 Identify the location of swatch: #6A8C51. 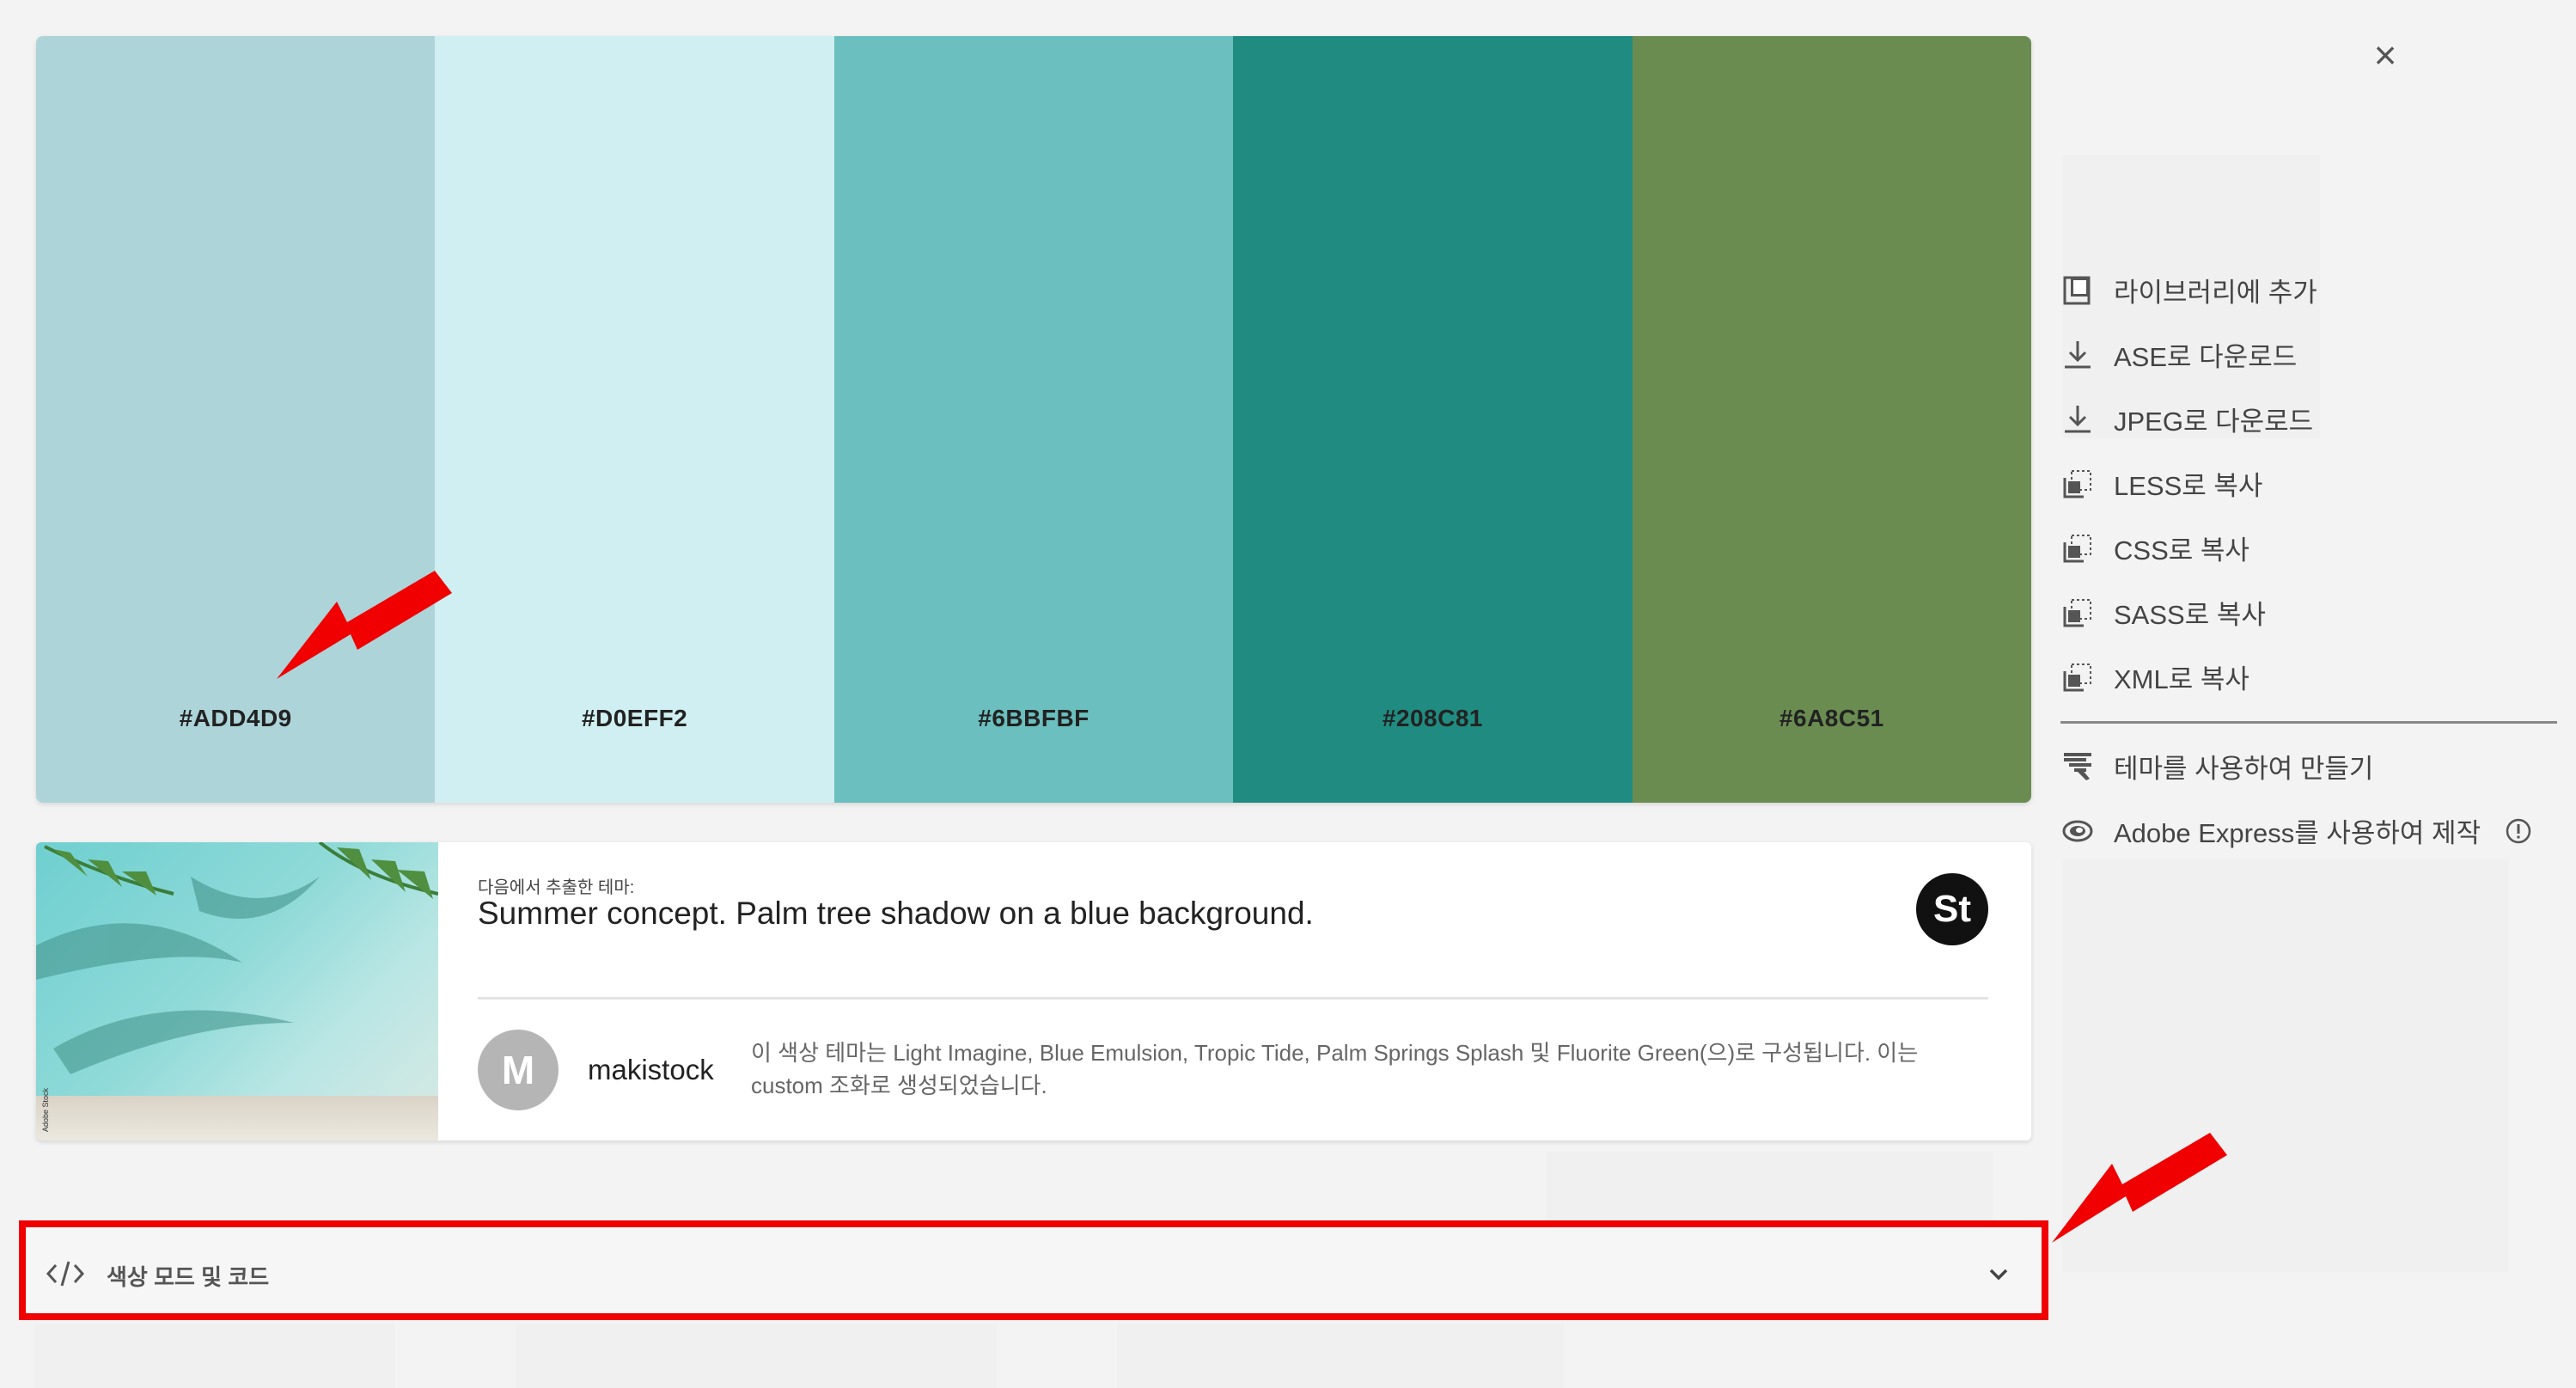
(1831, 420).